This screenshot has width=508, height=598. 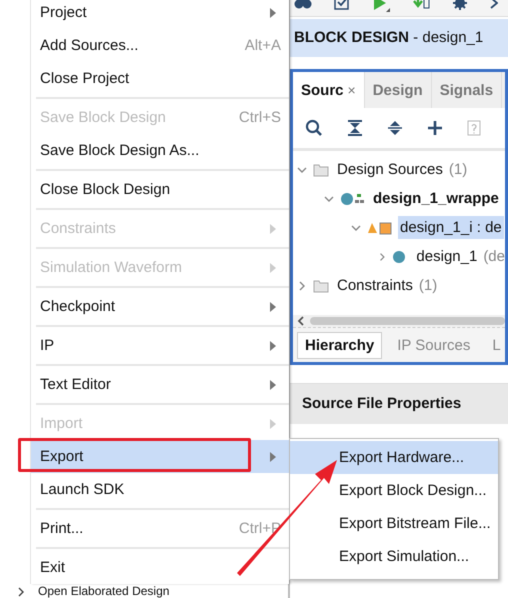 What do you see at coordinates (355, 128) in the screenshot?
I see `collapse-all-icon` at bounding box center [355, 128].